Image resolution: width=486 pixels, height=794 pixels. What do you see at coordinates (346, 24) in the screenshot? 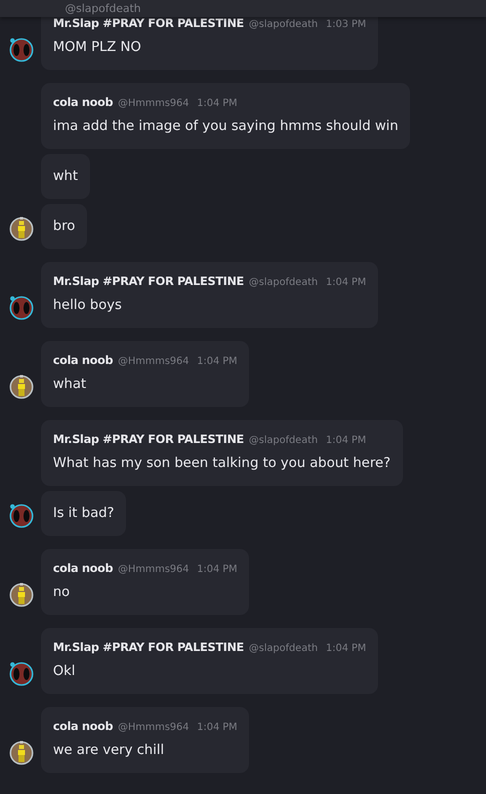
I see `timestamp: 1:03 PM` at bounding box center [346, 24].